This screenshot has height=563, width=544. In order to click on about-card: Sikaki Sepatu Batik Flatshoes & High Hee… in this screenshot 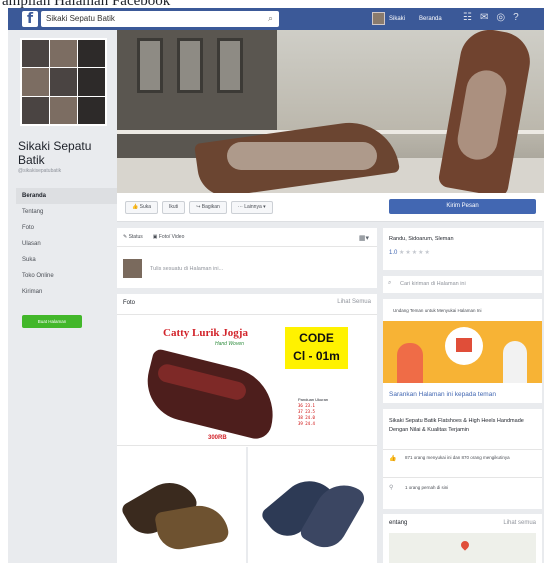, I will do `click(462, 459)`.